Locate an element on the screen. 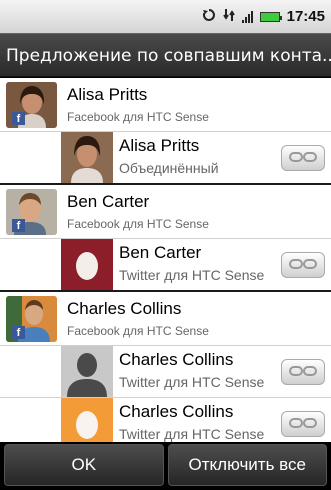 The height and width of the screenshot is (490, 331). contact-header-row: f Charles Collins Facebook для HTC Sense is located at coordinates (165, 318).